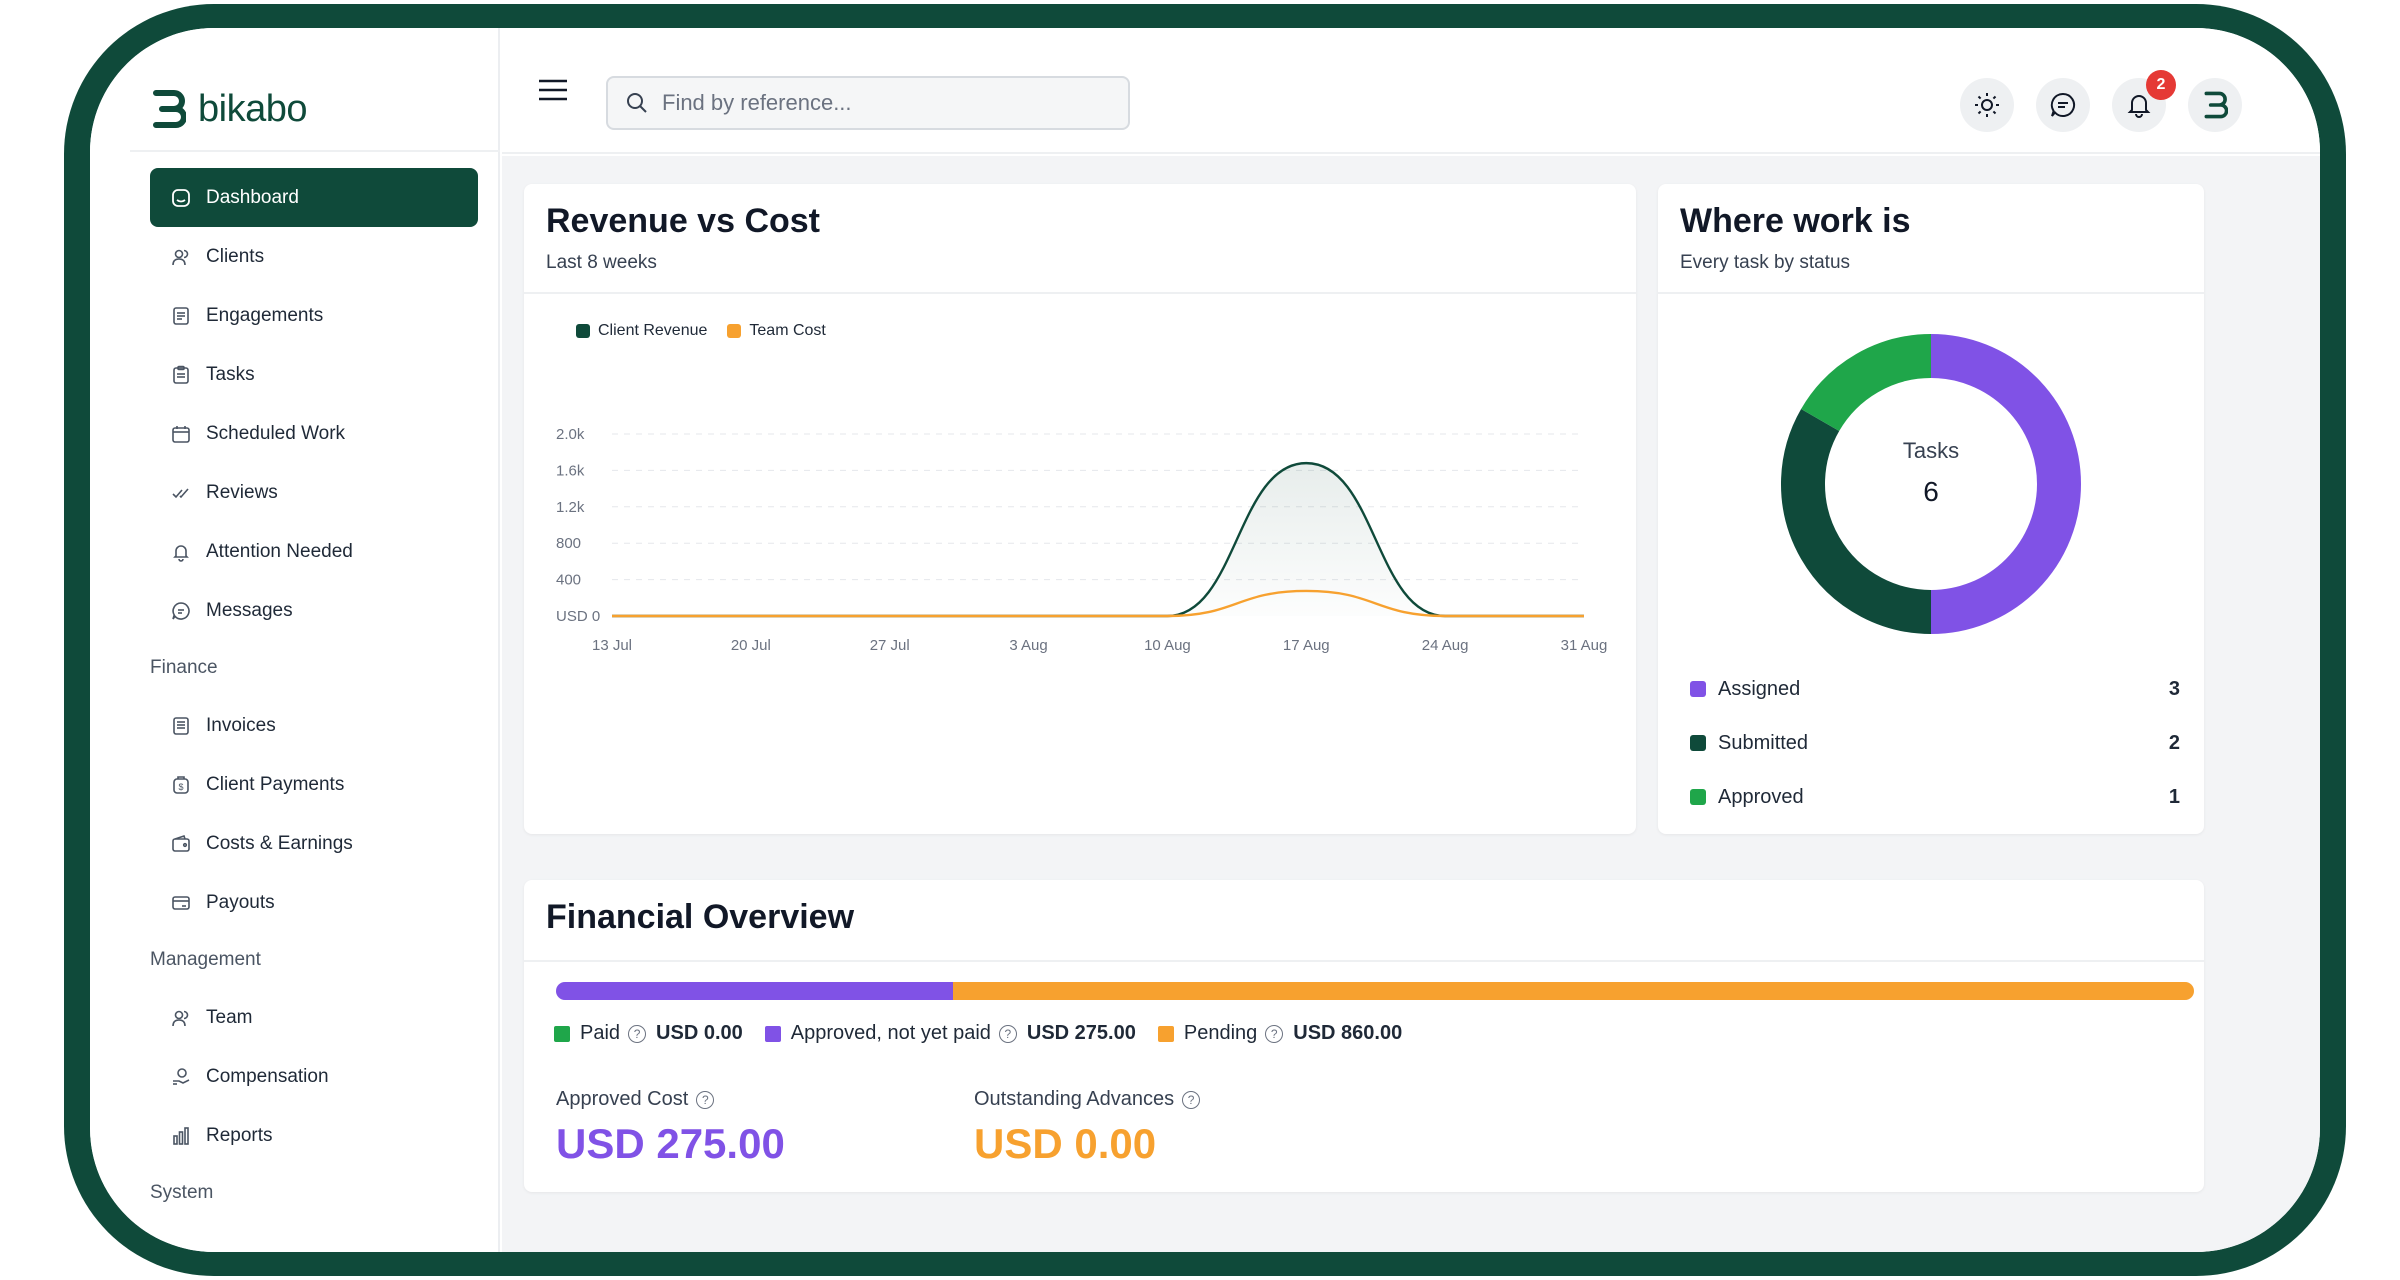  Describe the element at coordinates (1098, 539) in the screenshot. I see `series-line-revenue` at that location.